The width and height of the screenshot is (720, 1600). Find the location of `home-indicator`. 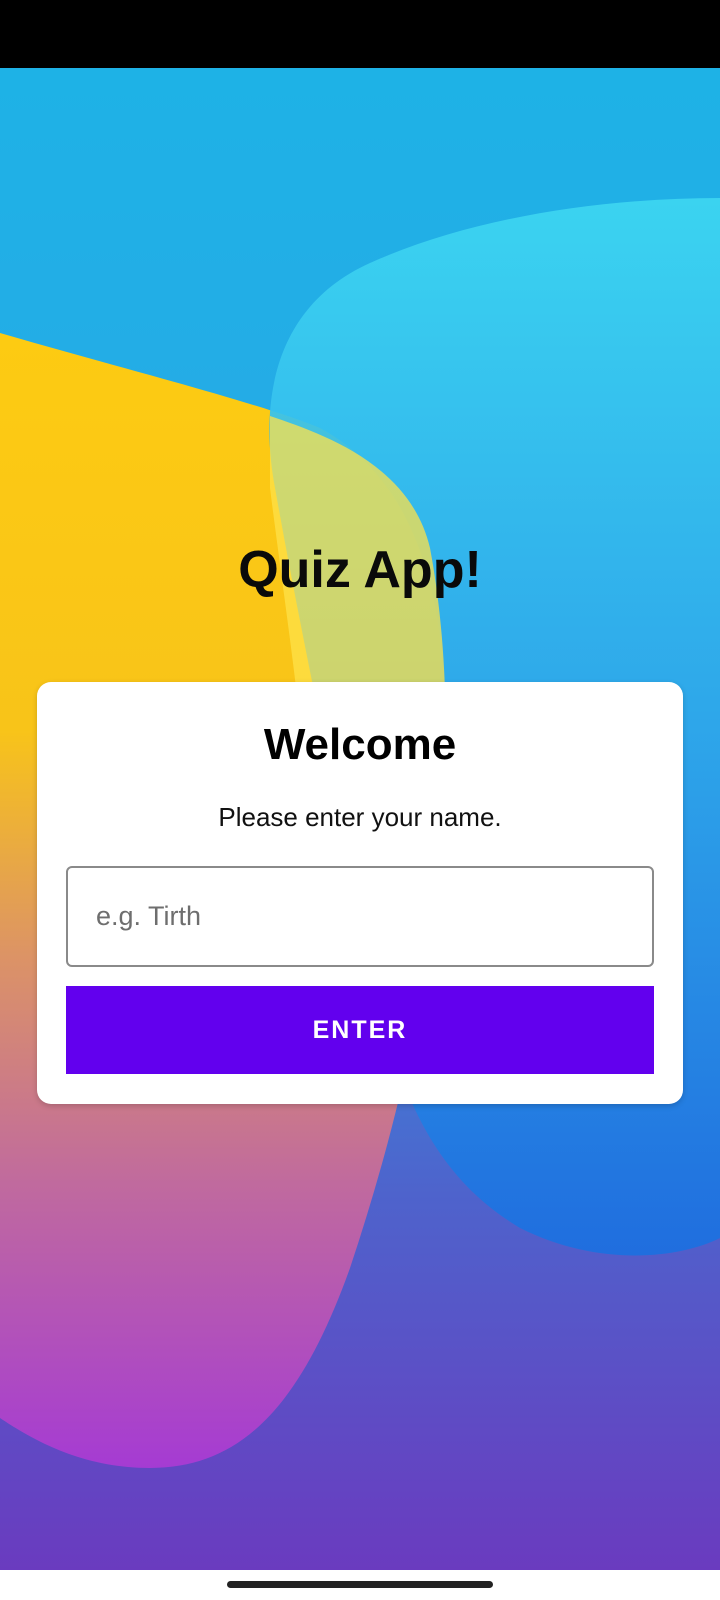

home-indicator is located at coordinates (360, 1584).